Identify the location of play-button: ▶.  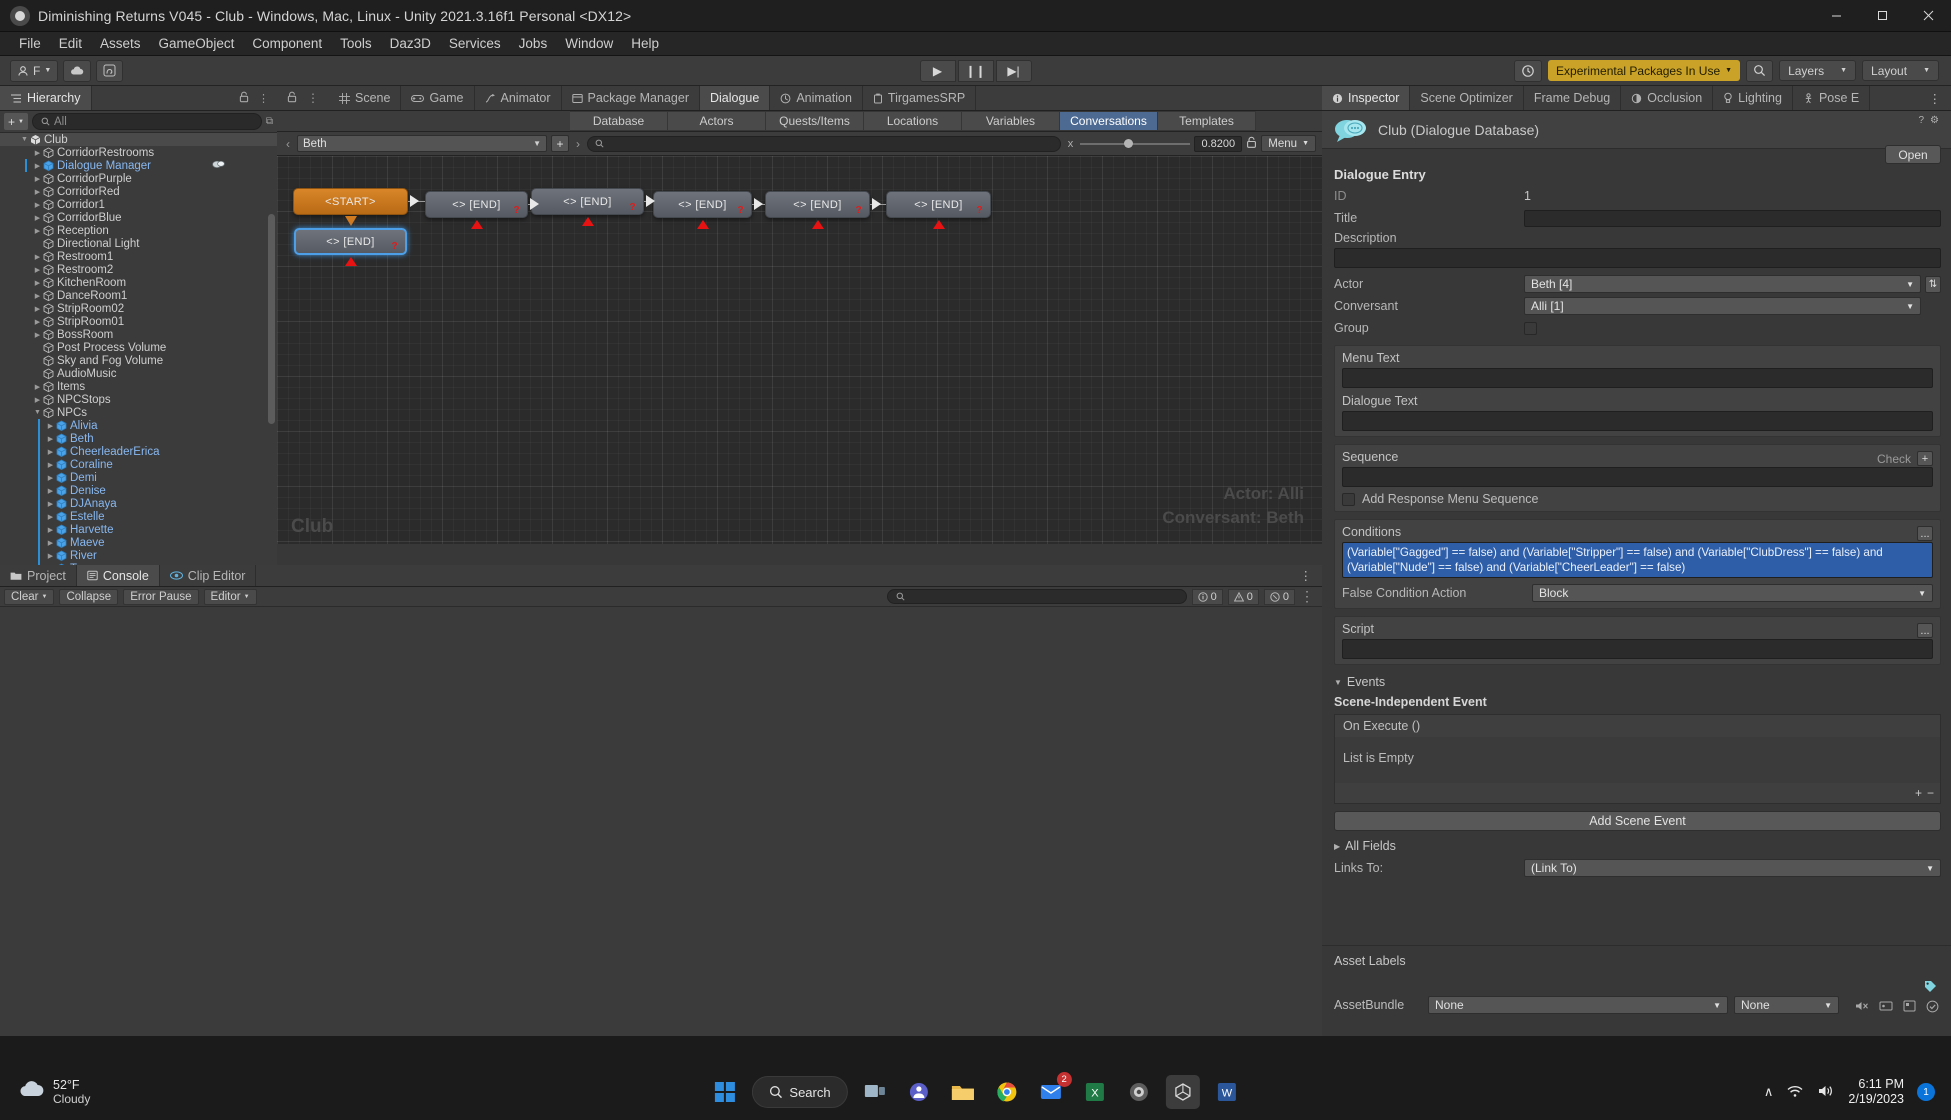
(937, 70).